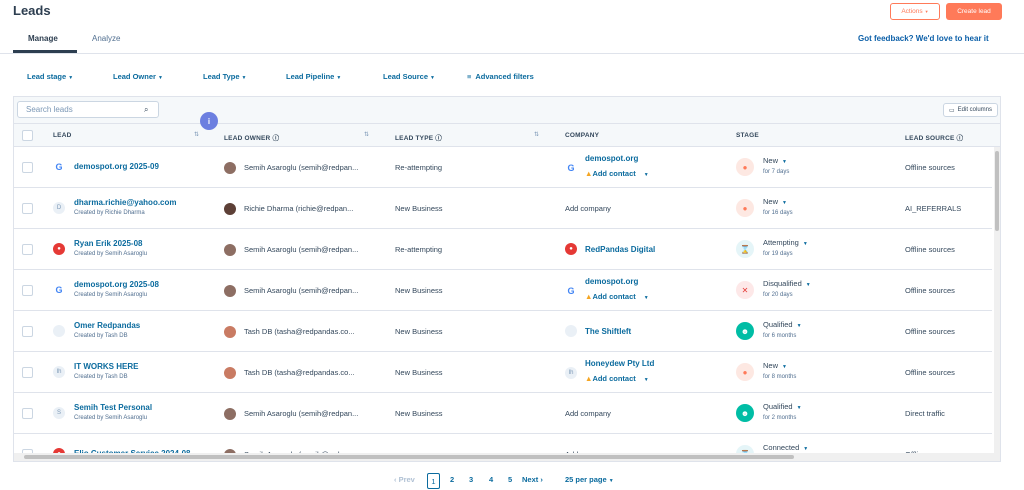 Image resolution: width=1024 pixels, height=490 pixels. I want to click on next-page-button: Next ›, so click(532, 479).